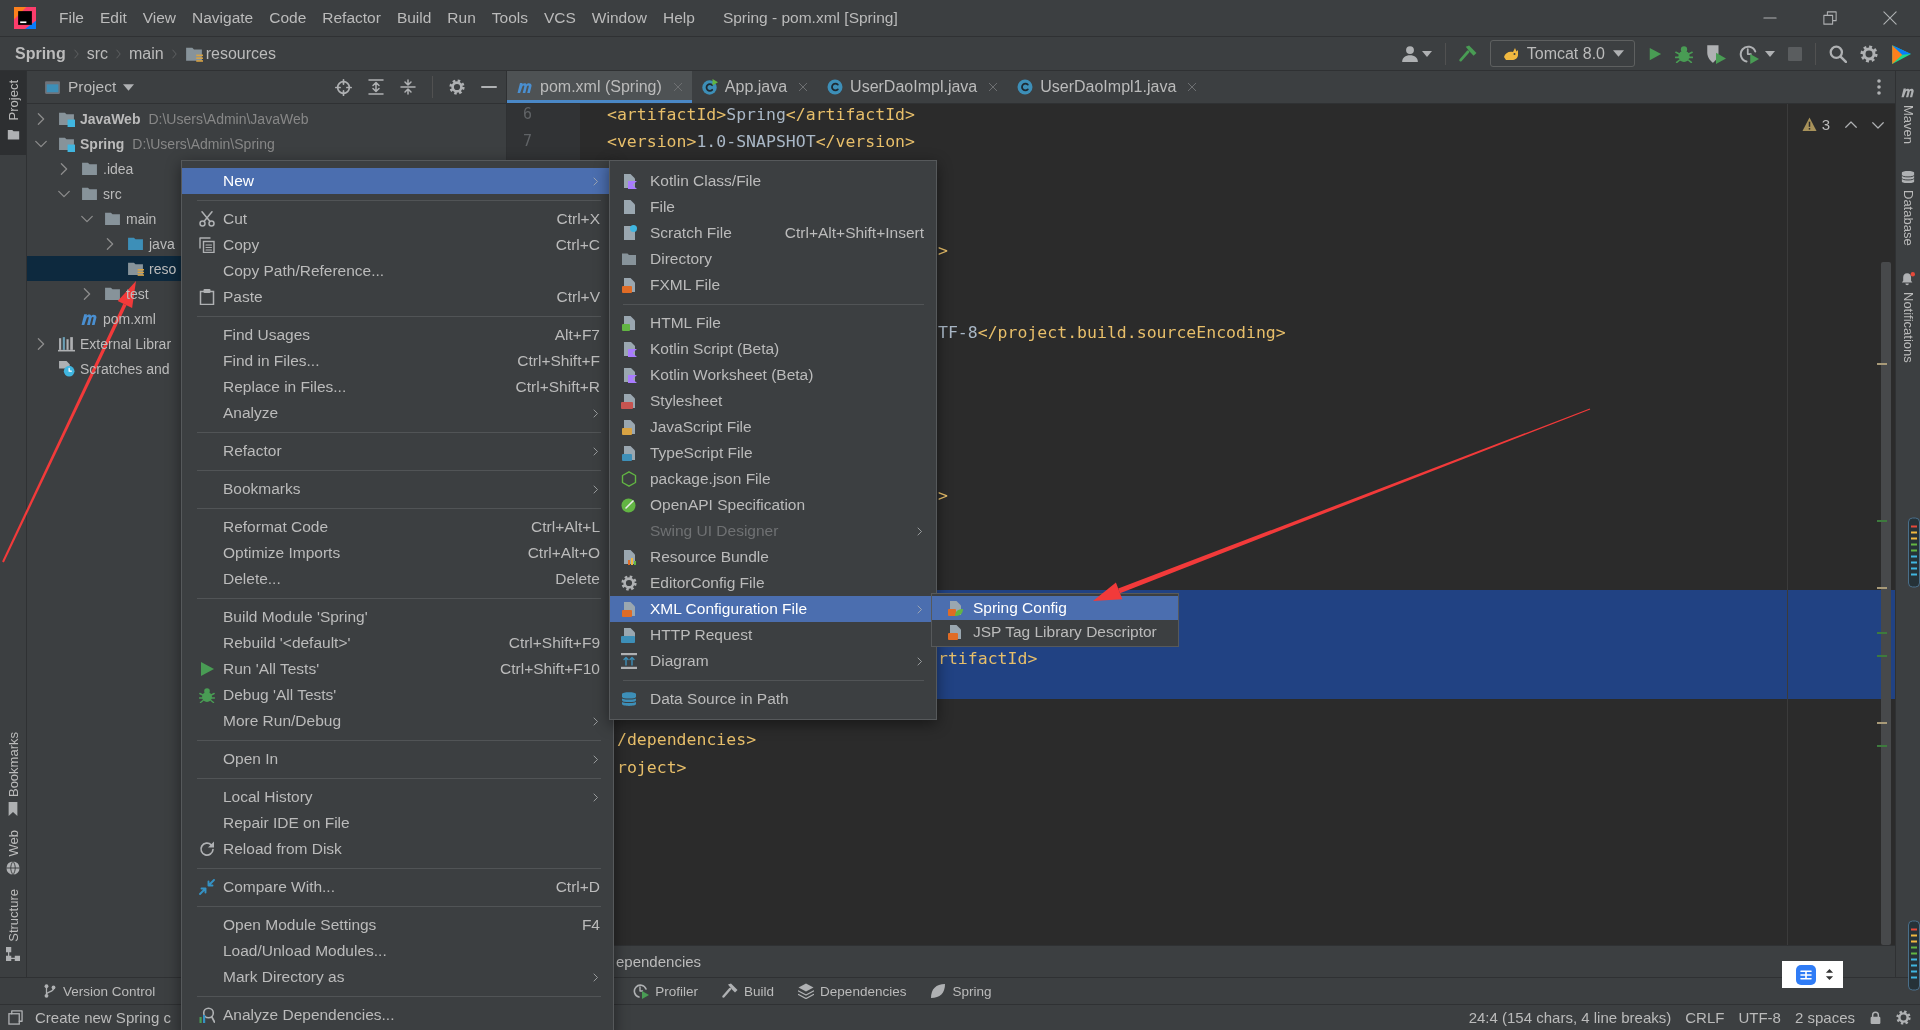 The height and width of the screenshot is (1030, 1920). What do you see at coordinates (810, 18) in the screenshot?
I see `window-title: Spring - pom.xml [Spring]` at bounding box center [810, 18].